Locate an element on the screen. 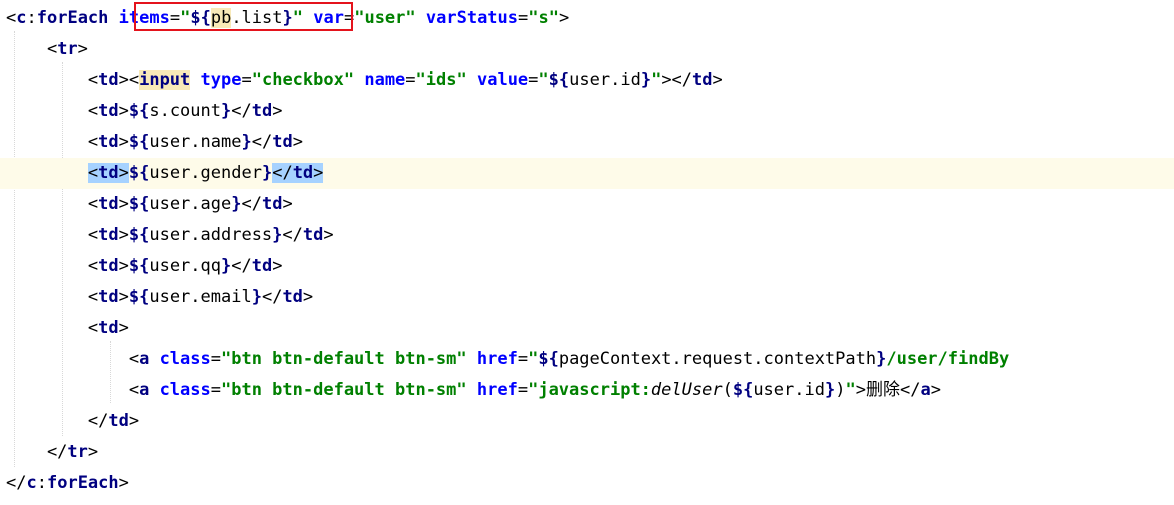 The height and width of the screenshot is (505, 1174). code-line-tr-open: <tr> is located at coordinates (44, 49).